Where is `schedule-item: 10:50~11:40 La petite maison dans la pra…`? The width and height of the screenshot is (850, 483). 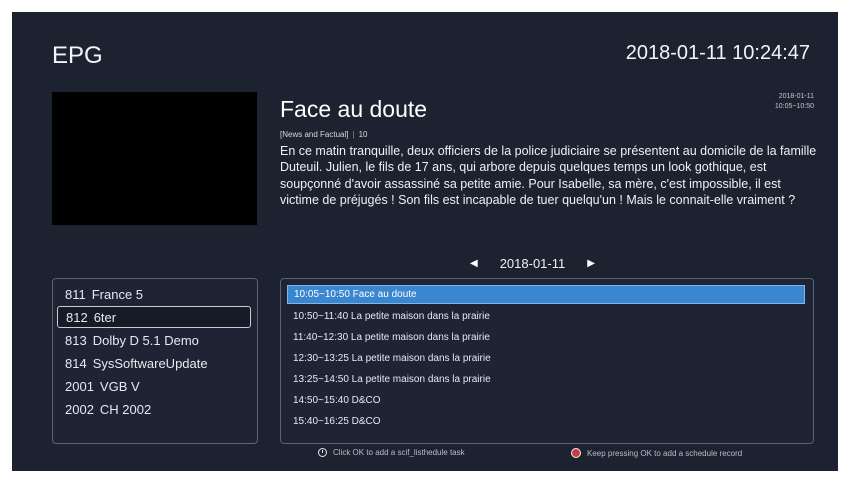
schedule-item: 10:50~11:40 La petite maison dans la pra… is located at coordinates (546, 316).